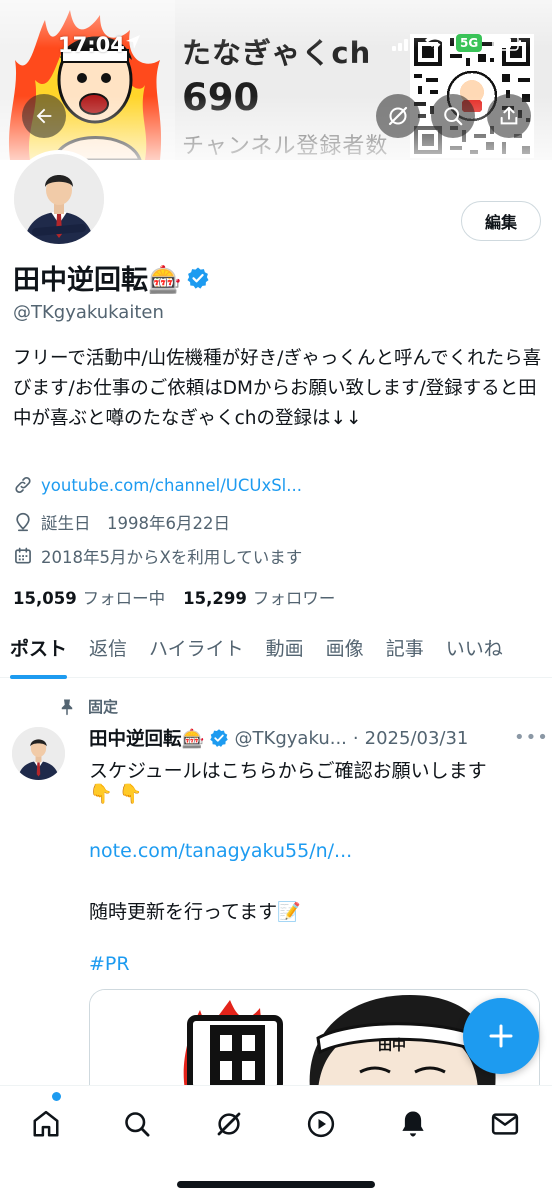  Describe the element at coordinates (87, 80) in the screenshot. I see `banner-illustration` at that location.